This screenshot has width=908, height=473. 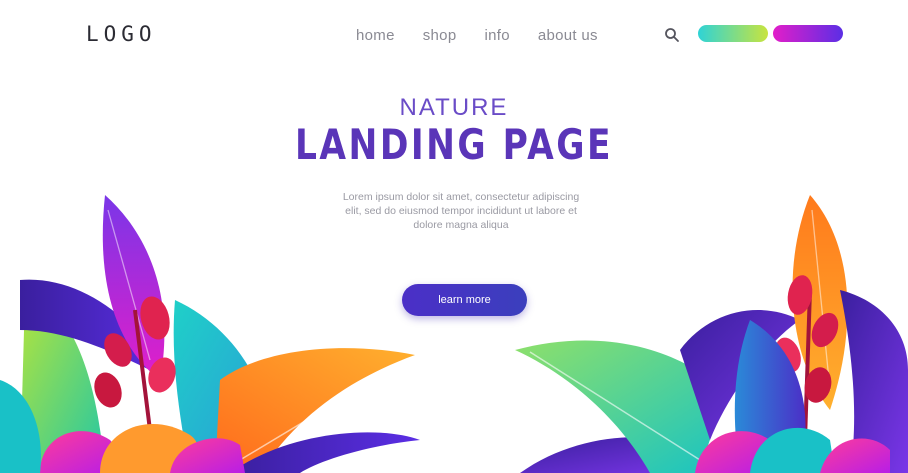 What do you see at coordinates (454, 107) in the screenshot?
I see `hero-eyebrow: NATURE` at bounding box center [454, 107].